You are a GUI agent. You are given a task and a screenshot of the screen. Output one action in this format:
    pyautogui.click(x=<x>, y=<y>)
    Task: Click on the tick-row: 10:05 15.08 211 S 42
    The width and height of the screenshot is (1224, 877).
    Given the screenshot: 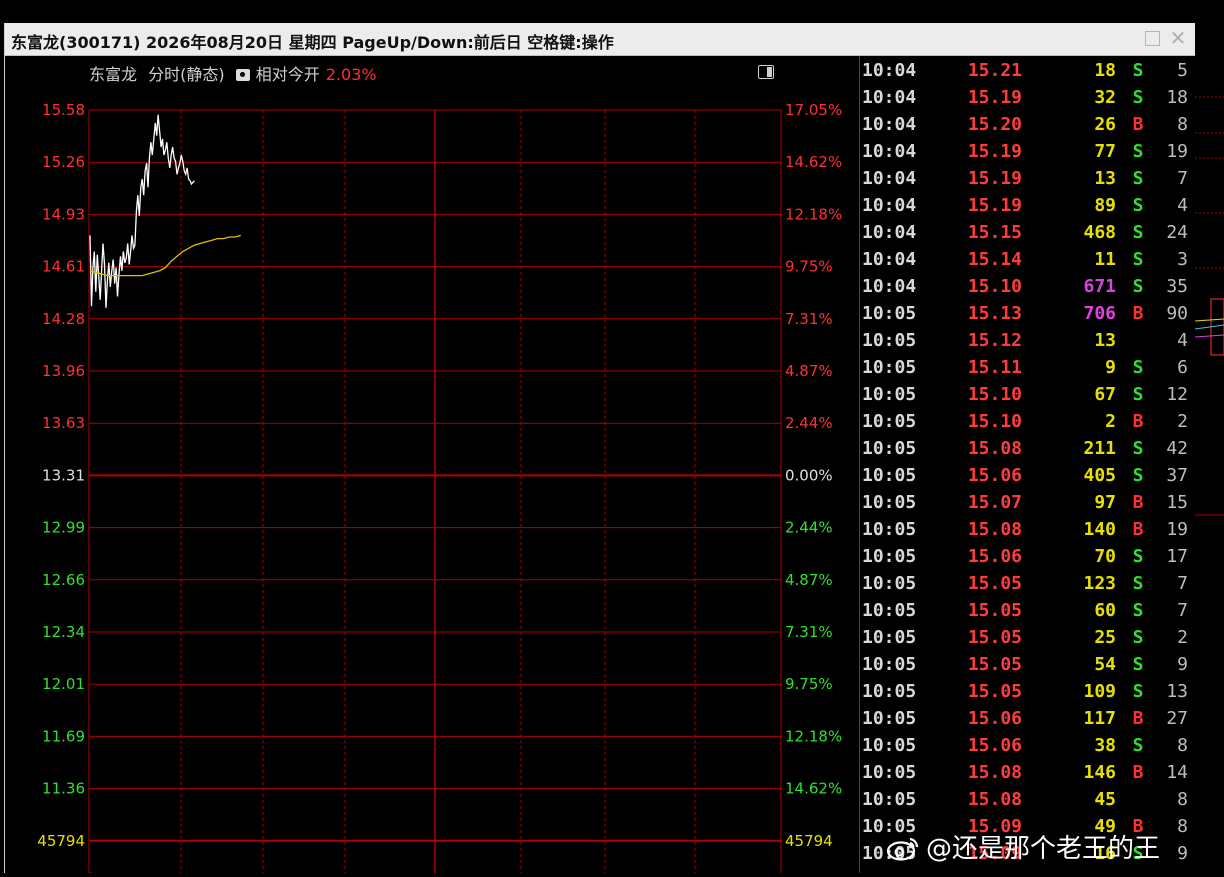 What is the action you would take?
    pyautogui.click(x=1027, y=448)
    